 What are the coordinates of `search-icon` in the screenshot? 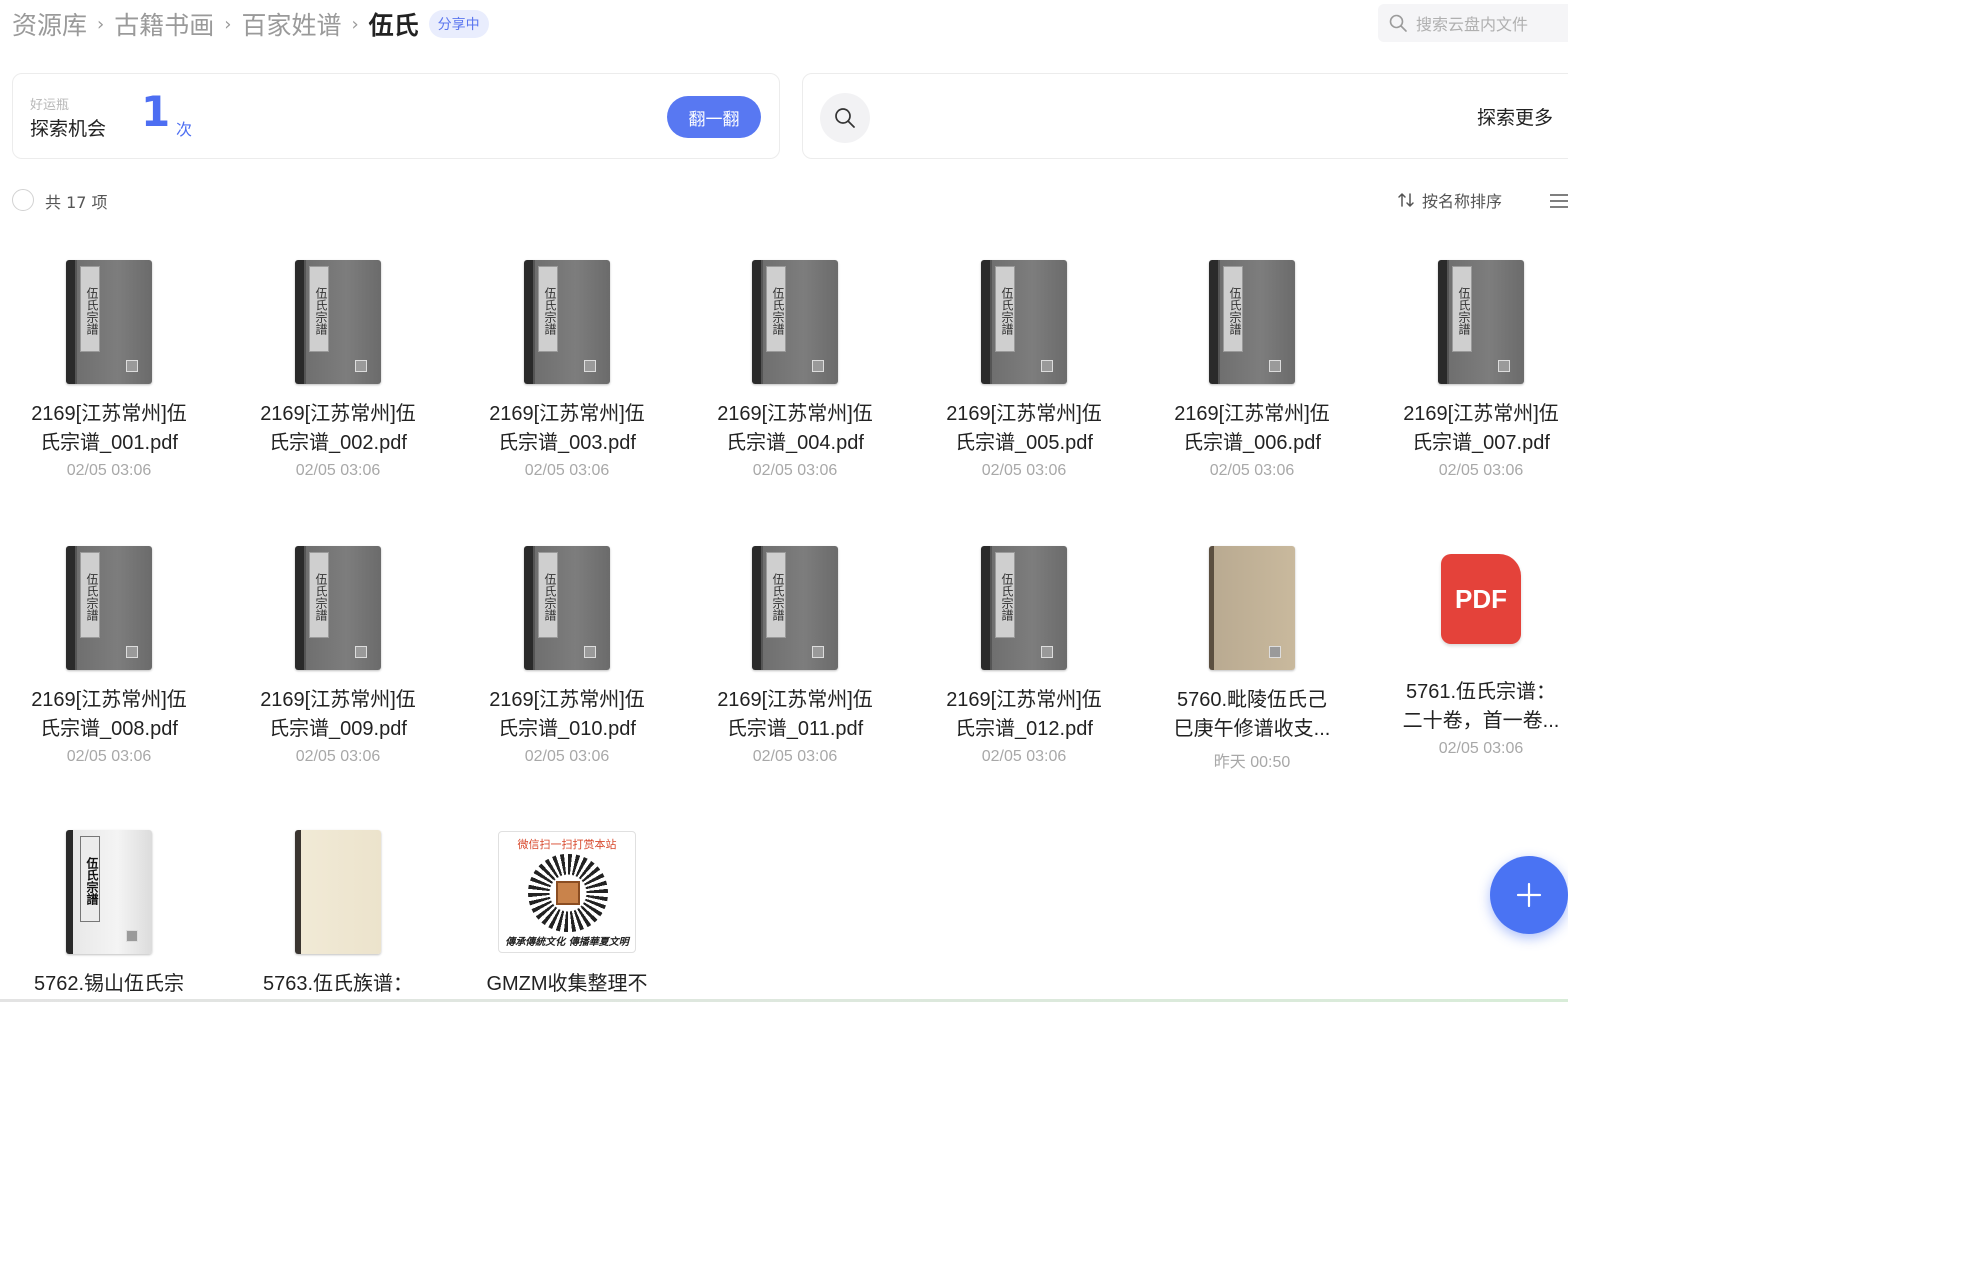 It's located at (1398, 23).